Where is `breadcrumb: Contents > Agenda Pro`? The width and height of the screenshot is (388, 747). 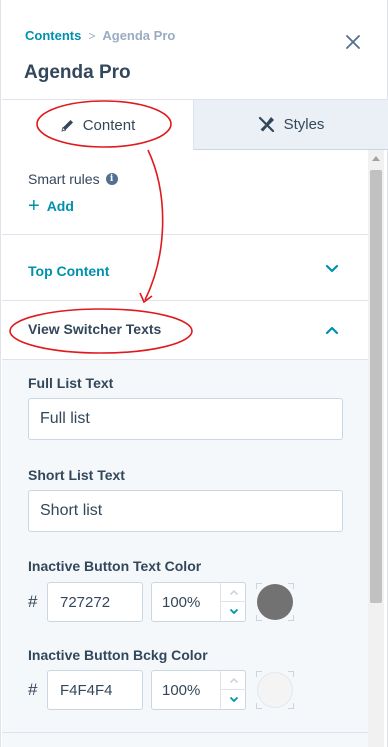
breadcrumb: Contents > Agenda Pro is located at coordinates (100, 35).